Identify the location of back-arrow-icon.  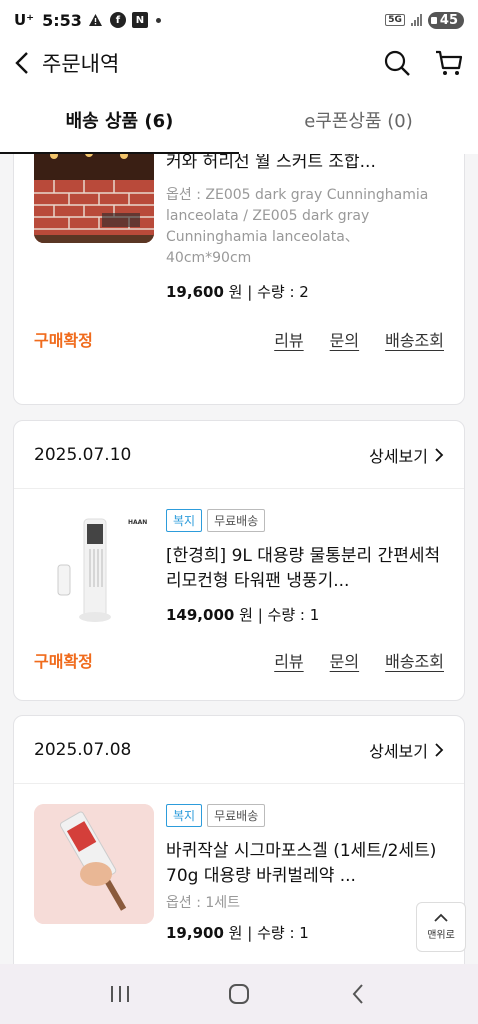
(358, 994).